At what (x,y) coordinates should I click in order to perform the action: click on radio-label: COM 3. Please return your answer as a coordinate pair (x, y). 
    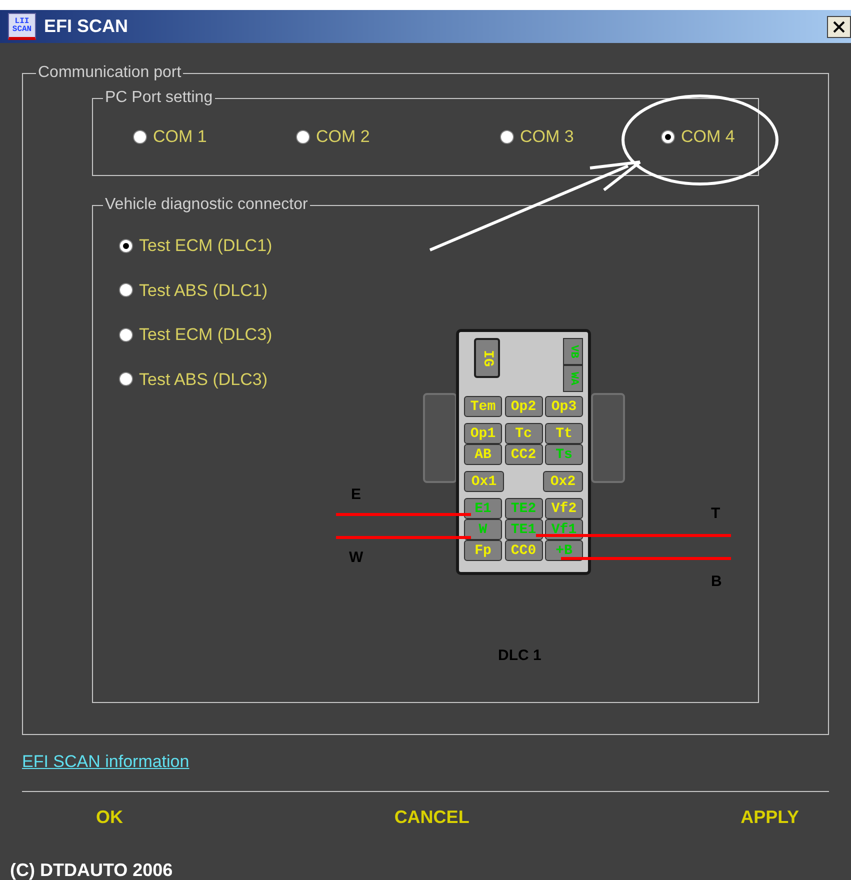
    Looking at the image, I should click on (547, 137).